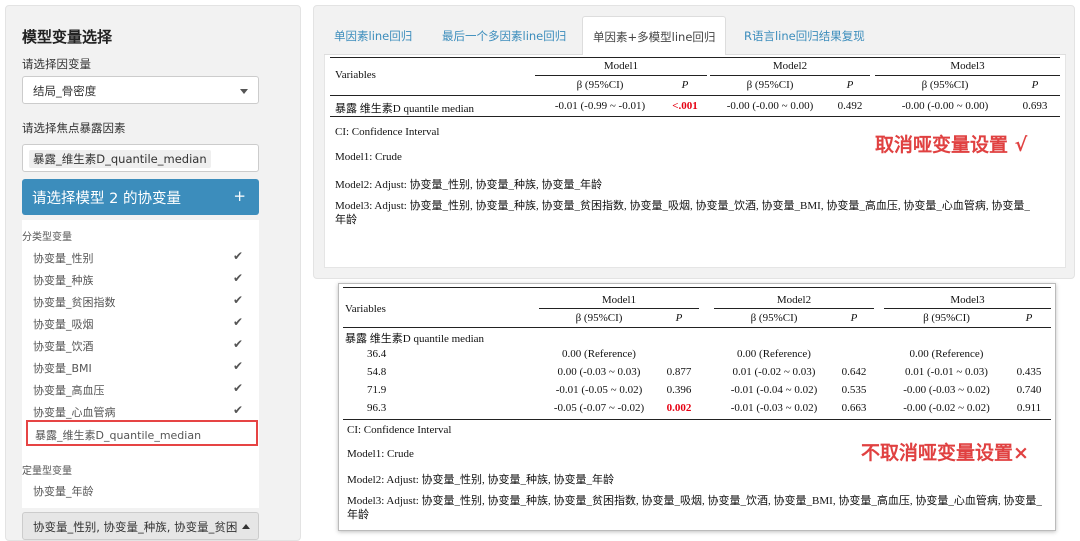 The image size is (1080, 541). Describe the element at coordinates (67, 37) in the screenshot. I see `sidebar-title: 模型变量选择` at that location.